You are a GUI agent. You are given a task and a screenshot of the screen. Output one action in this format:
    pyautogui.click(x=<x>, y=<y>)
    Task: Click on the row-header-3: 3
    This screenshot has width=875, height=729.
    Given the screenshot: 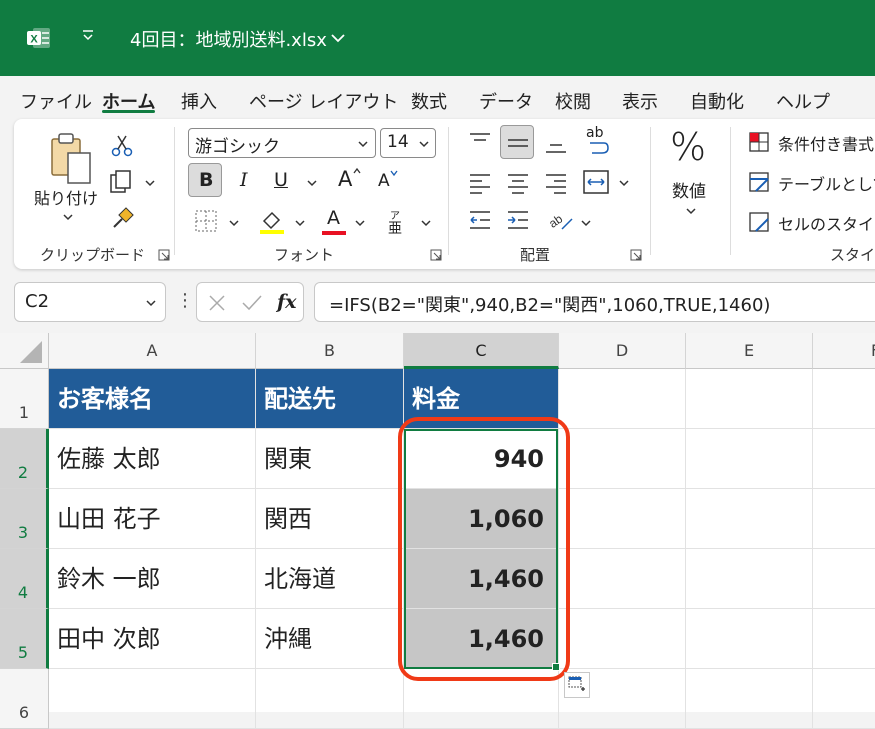 What is the action you would take?
    pyautogui.click(x=24, y=519)
    